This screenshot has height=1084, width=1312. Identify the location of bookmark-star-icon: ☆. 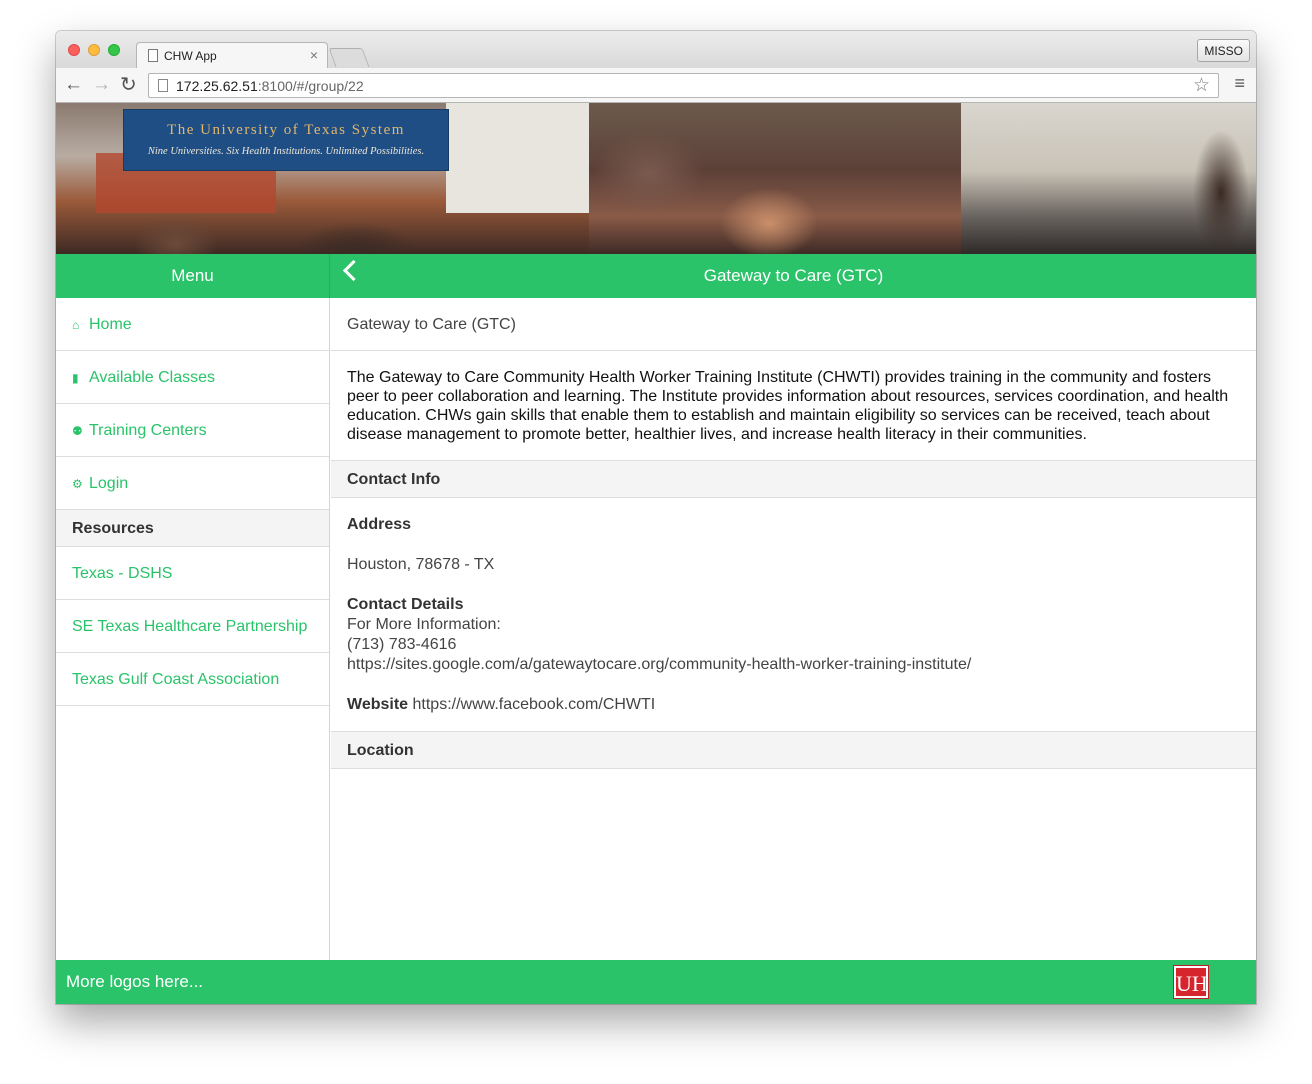
(1201, 85).